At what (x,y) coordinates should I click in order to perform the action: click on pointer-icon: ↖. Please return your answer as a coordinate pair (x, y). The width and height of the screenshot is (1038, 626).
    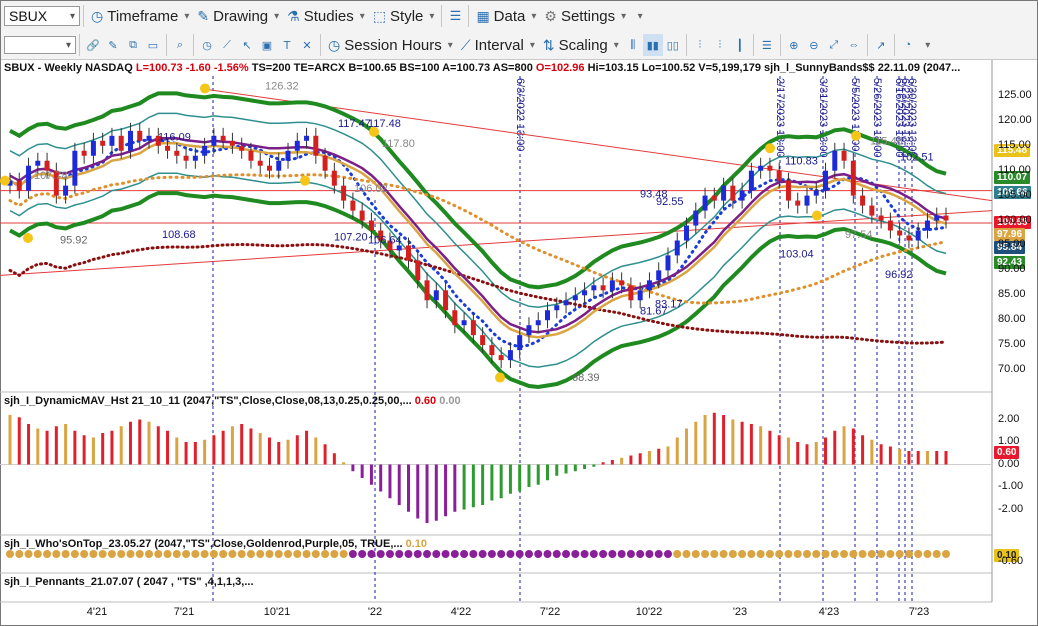
    Looking at the image, I should click on (247, 45).